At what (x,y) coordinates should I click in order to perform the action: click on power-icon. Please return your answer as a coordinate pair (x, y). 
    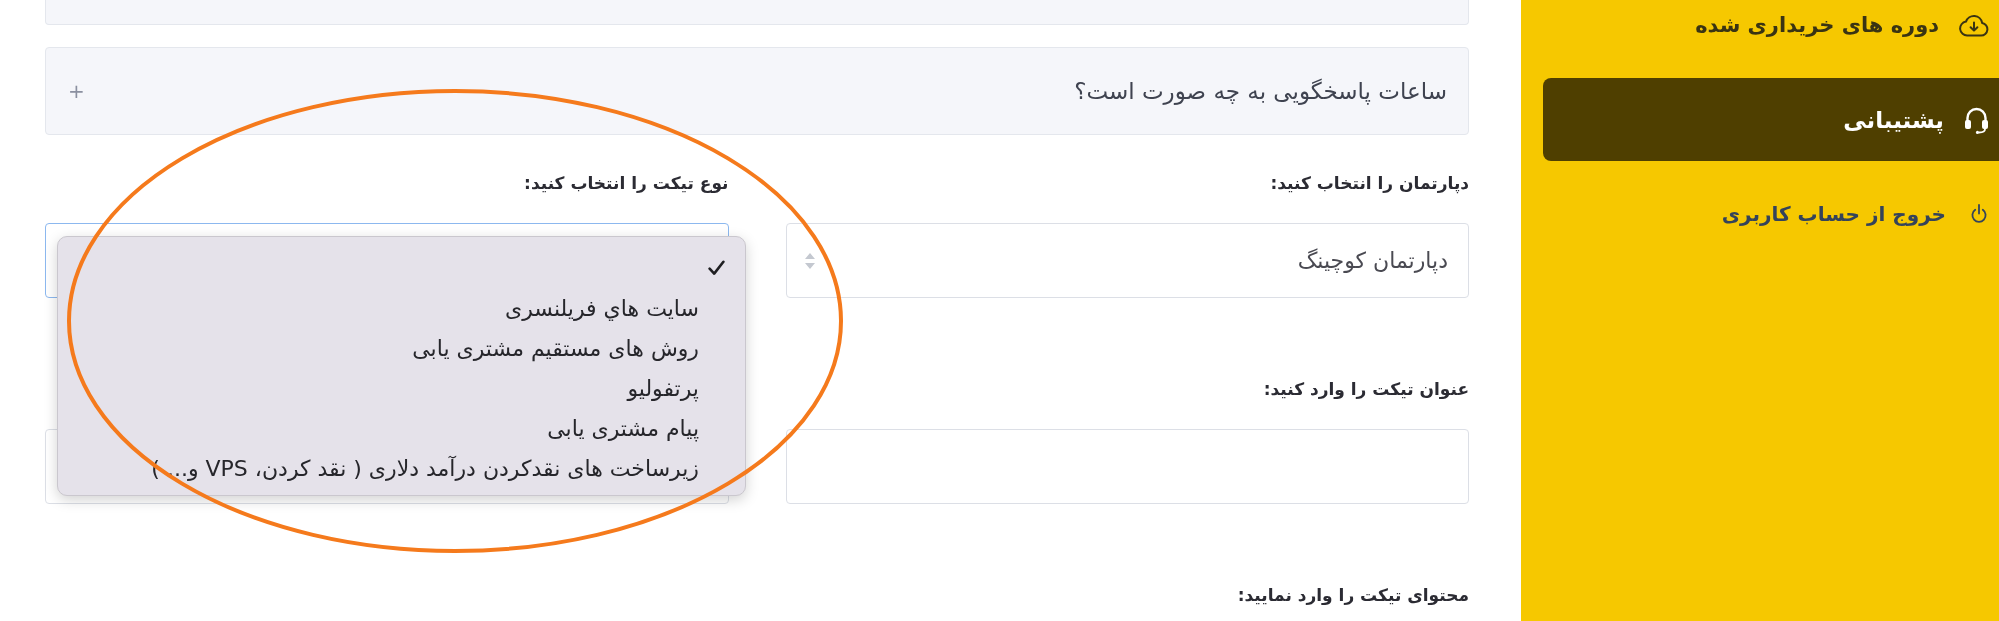
    Looking at the image, I should click on (1979, 214).